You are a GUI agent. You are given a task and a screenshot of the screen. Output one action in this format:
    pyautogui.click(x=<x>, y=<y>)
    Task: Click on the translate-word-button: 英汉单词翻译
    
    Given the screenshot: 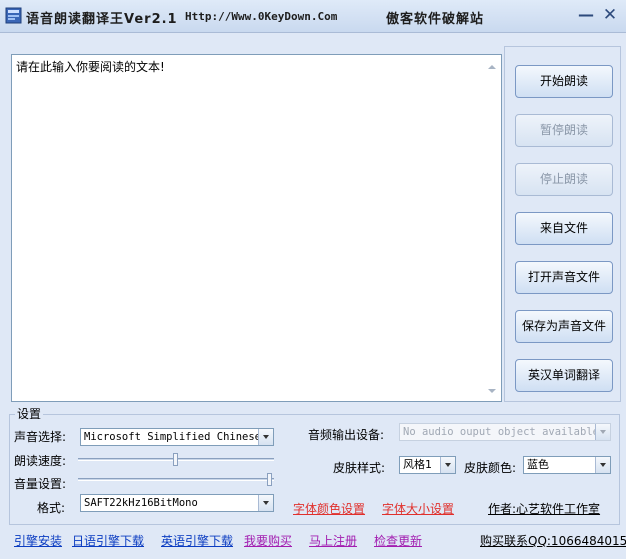 What is the action you would take?
    pyautogui.click(x=564, y=375)
    